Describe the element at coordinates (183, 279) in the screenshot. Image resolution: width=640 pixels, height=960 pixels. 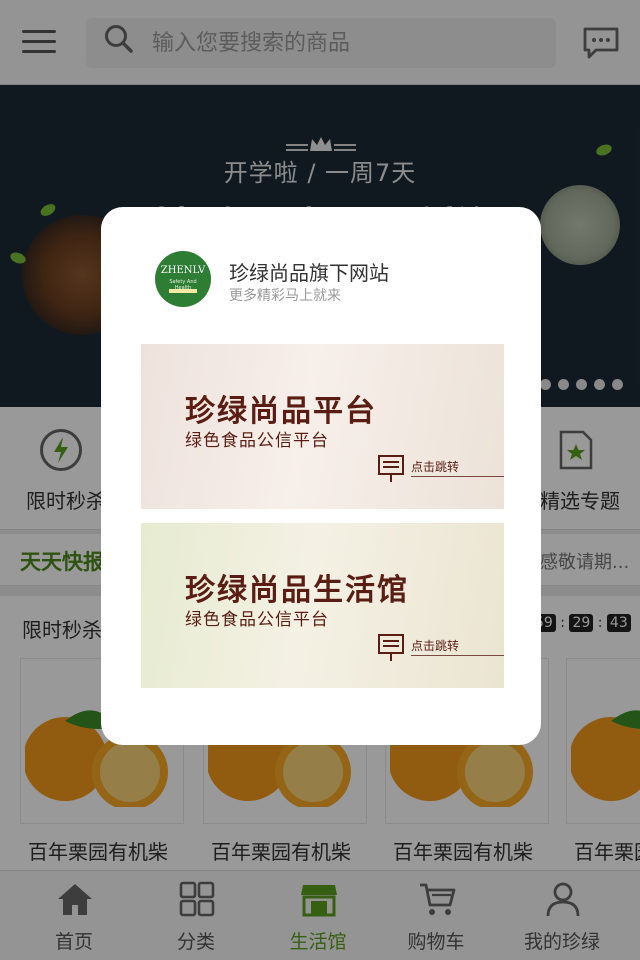
I see `zhenlv-logo: ZHENLV Safety And Health` at that location.